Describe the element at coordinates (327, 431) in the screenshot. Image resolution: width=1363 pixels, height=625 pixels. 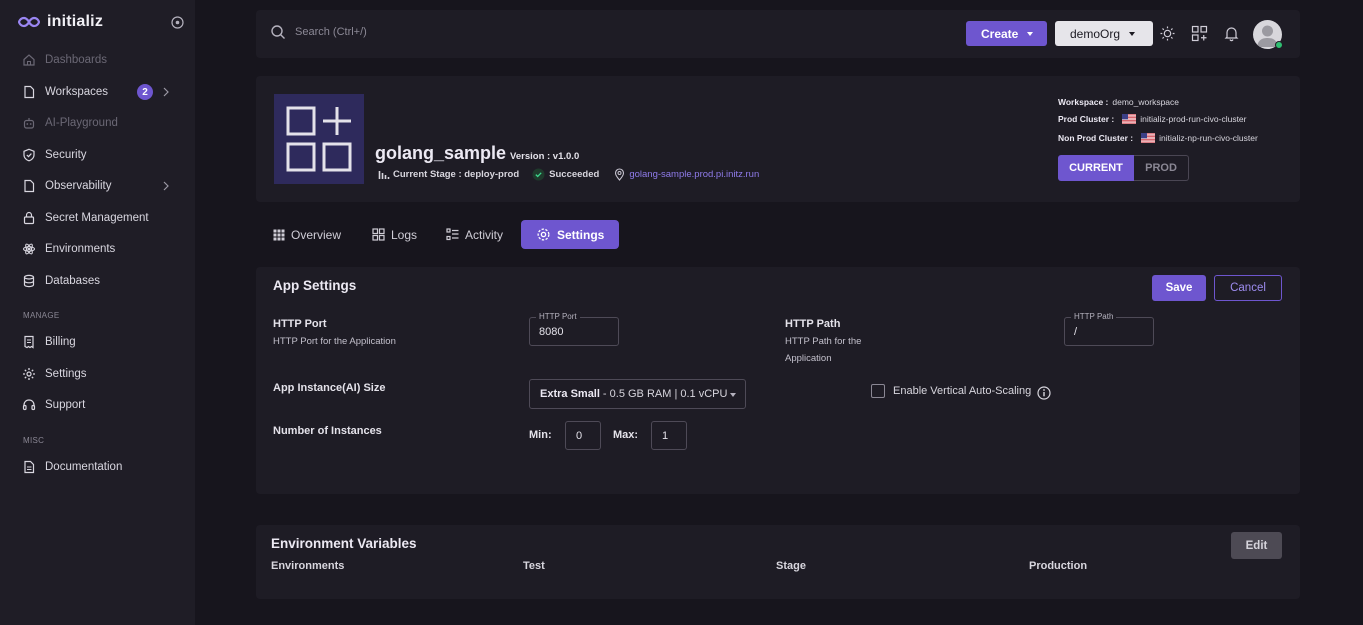
I see `instances-title: Number of Instances` at that location.